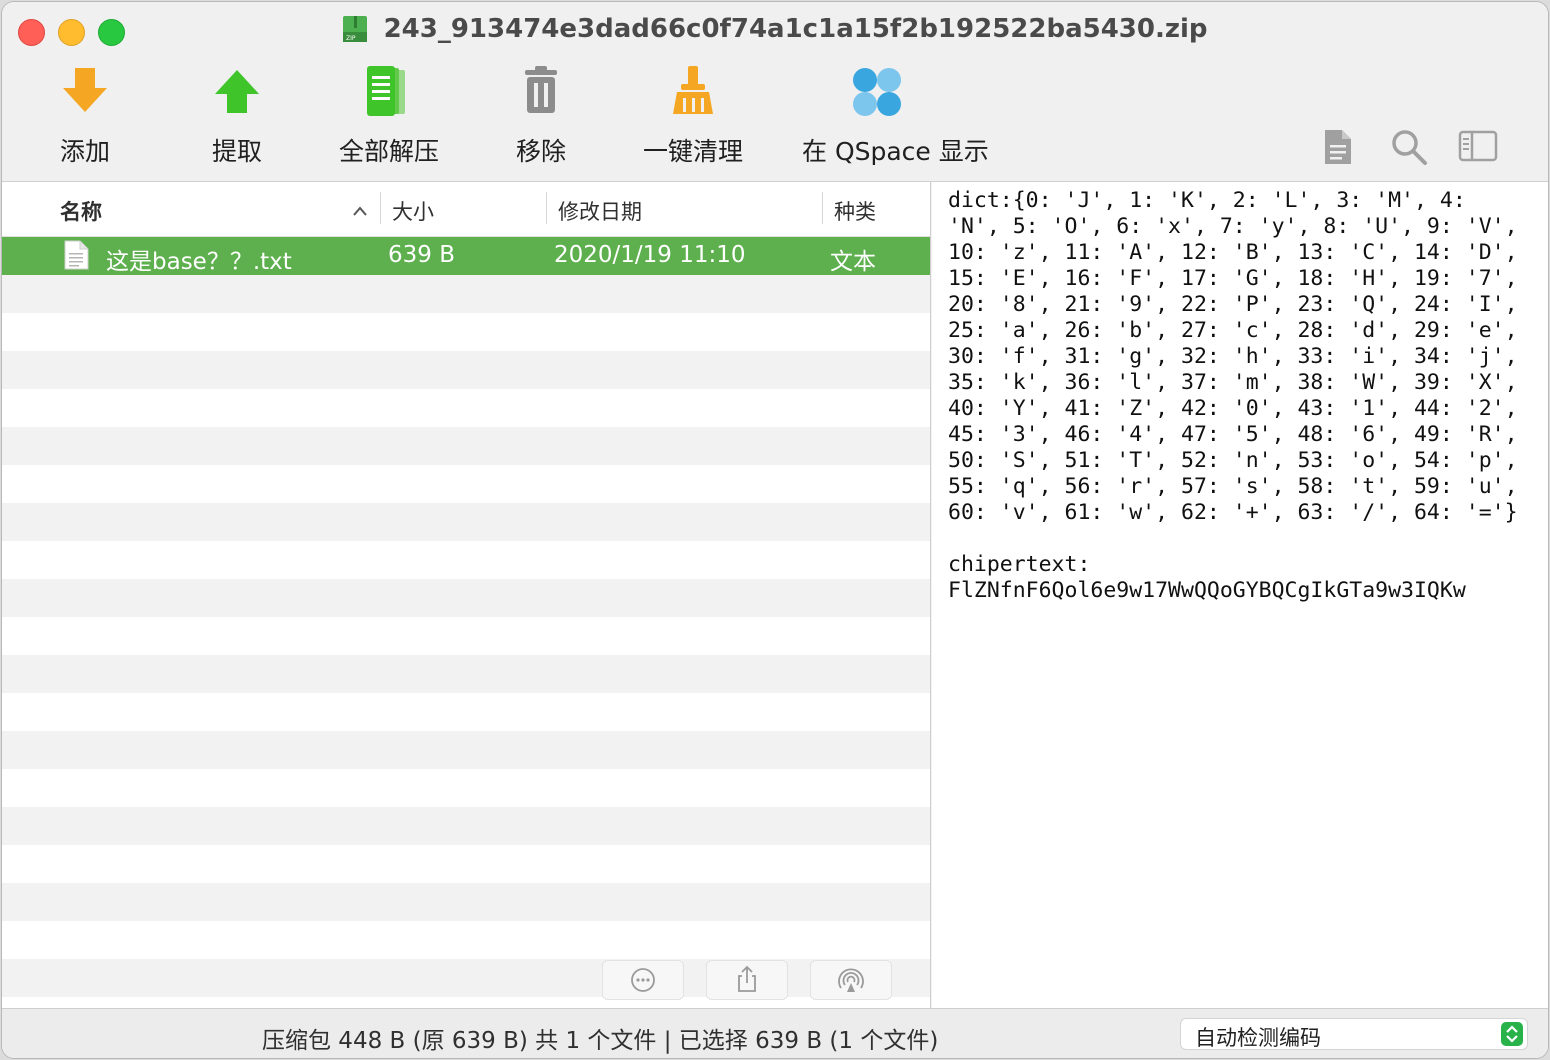 This screenshot has width=1550, height=1060. I want to click on share-icon, so click(747, 978).